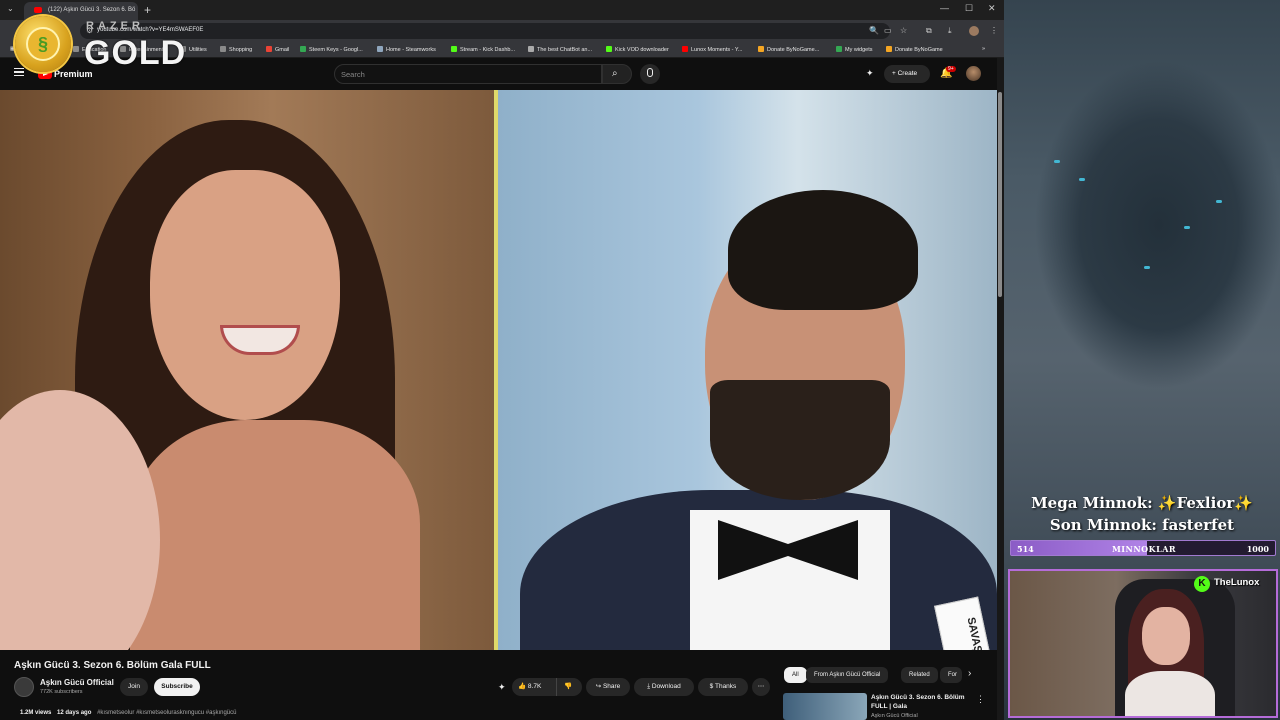  Describe the element at coordinates (1000, 194) in the screenshot. I see `page-scrollbar-thumb` at that location.